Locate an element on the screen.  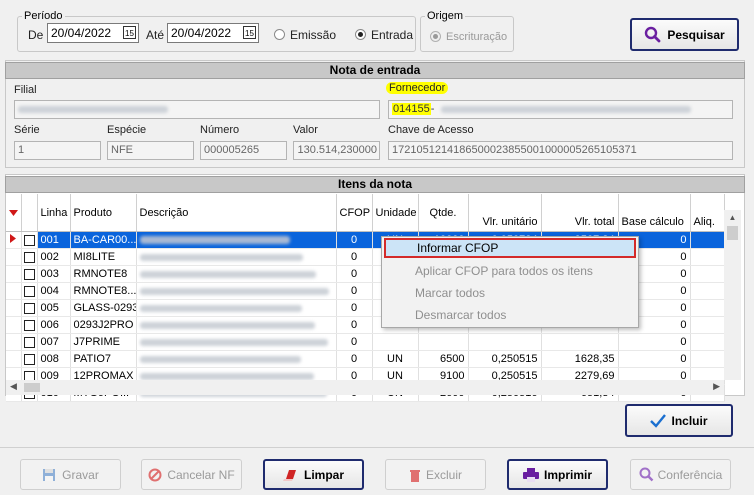
header-qtde: Qtde. is located at coordinates (443, 213).